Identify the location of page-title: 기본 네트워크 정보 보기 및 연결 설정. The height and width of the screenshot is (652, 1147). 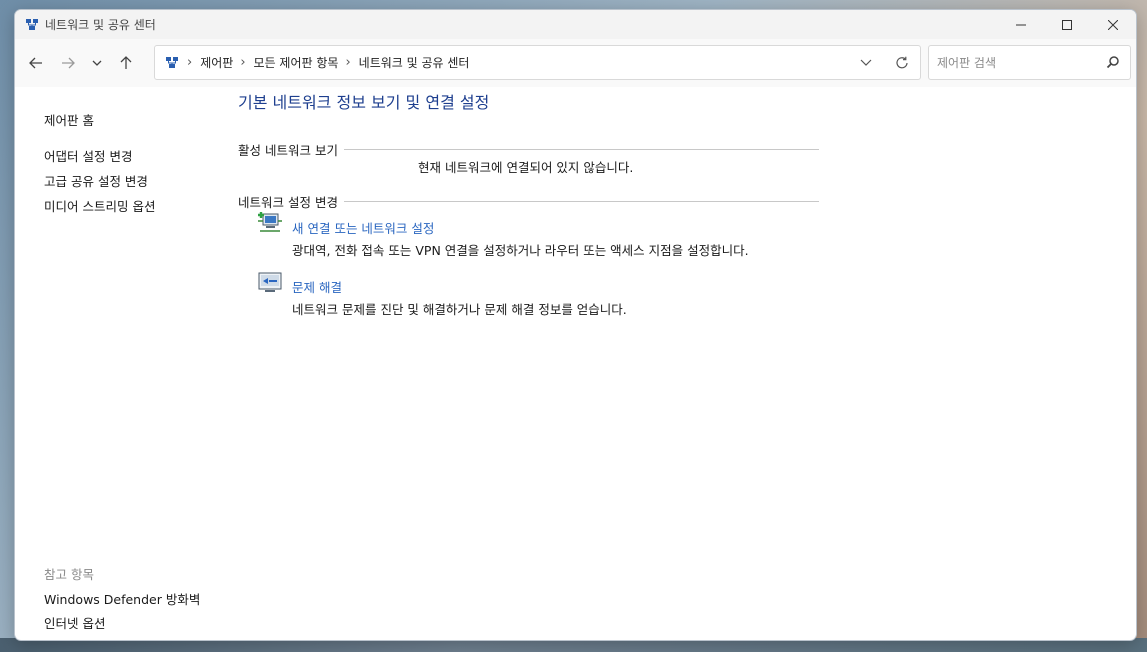
(364, 102).